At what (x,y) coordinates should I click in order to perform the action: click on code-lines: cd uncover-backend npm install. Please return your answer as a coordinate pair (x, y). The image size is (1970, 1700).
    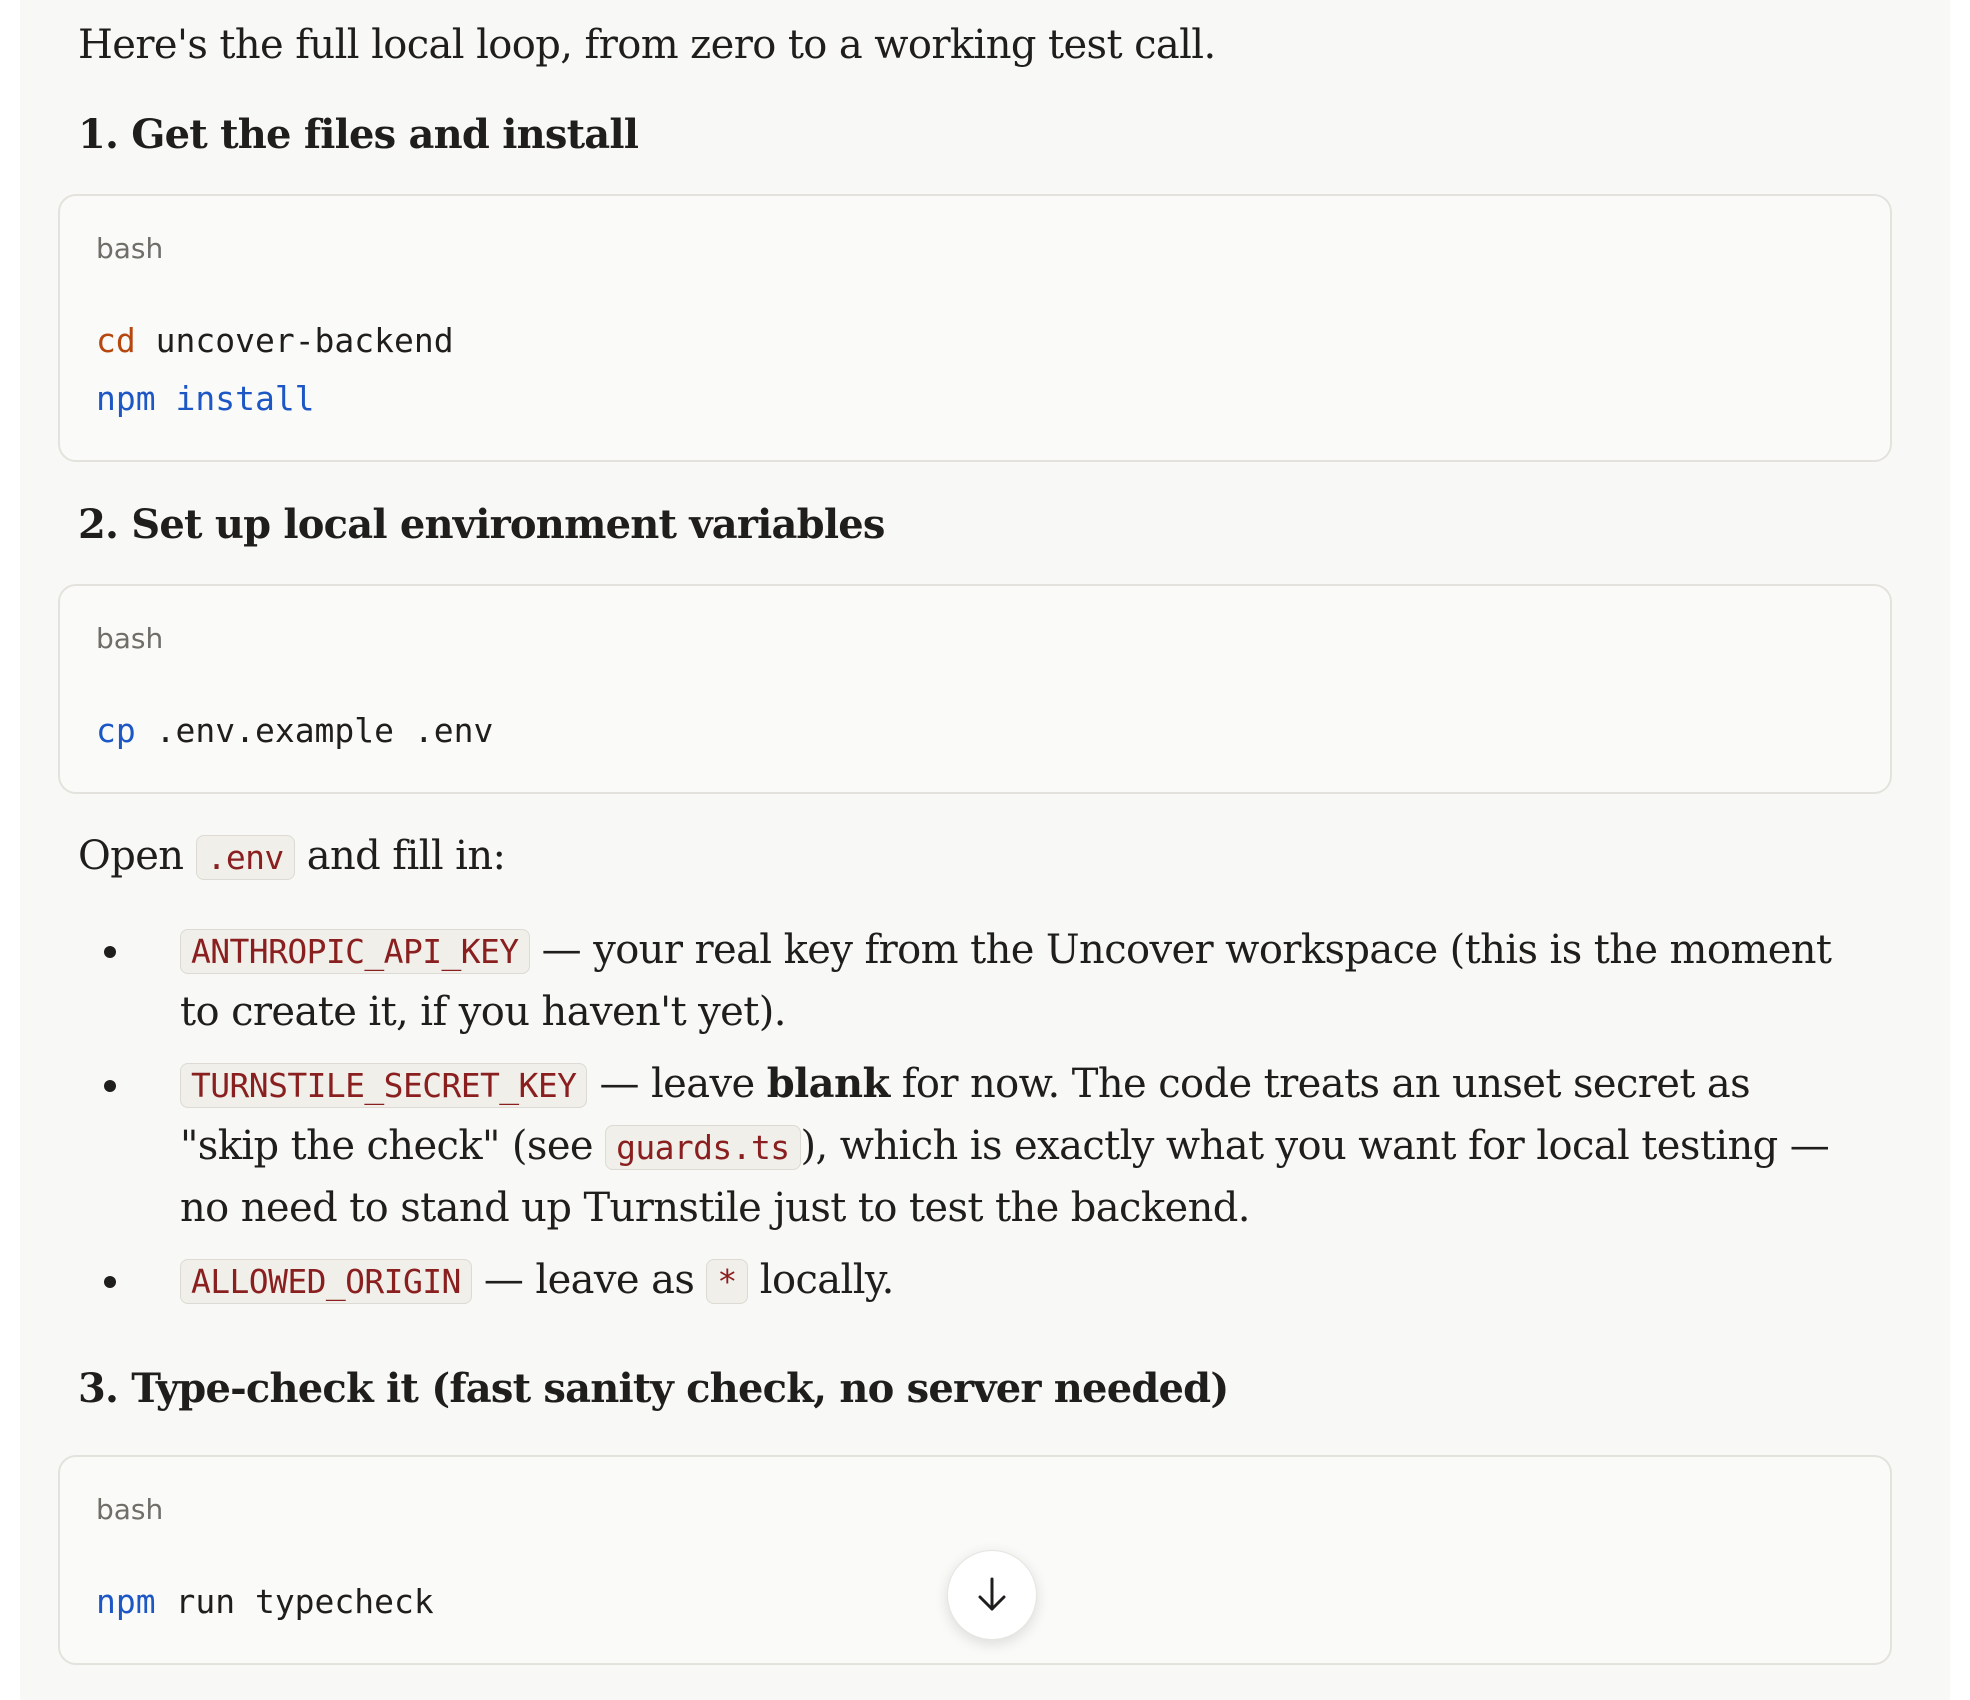
    Looking at the image, I should click on (275, 370).